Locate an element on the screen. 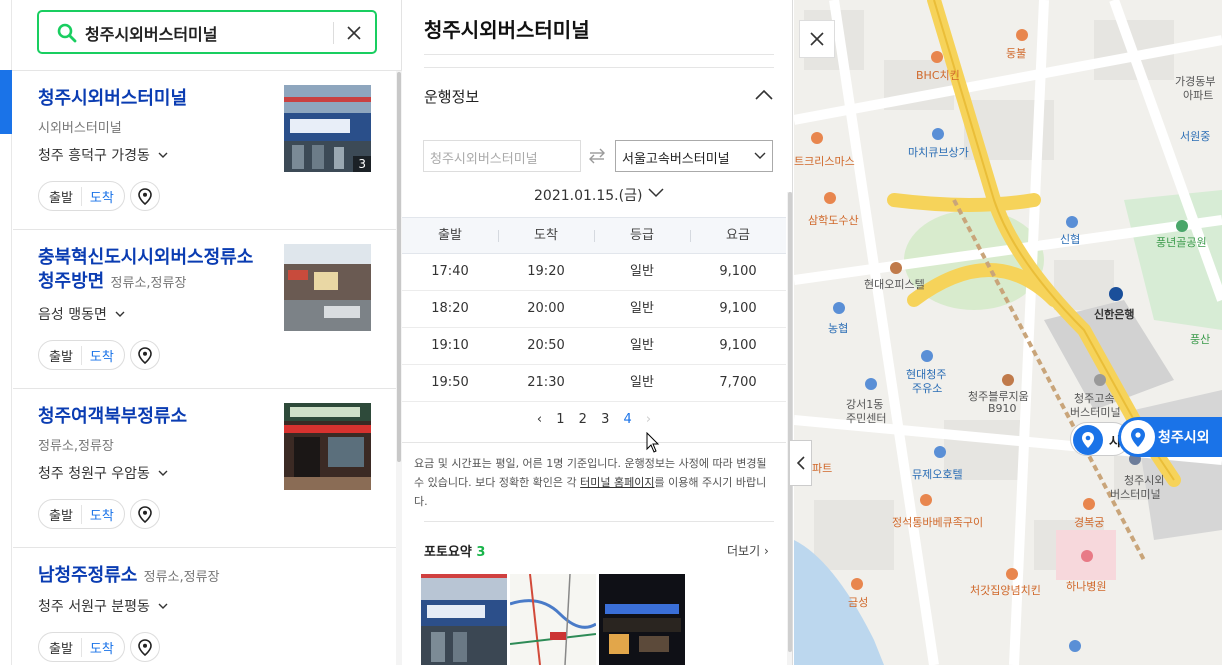  map-label: 트크리스마스 is located at coordinates (824, 161).